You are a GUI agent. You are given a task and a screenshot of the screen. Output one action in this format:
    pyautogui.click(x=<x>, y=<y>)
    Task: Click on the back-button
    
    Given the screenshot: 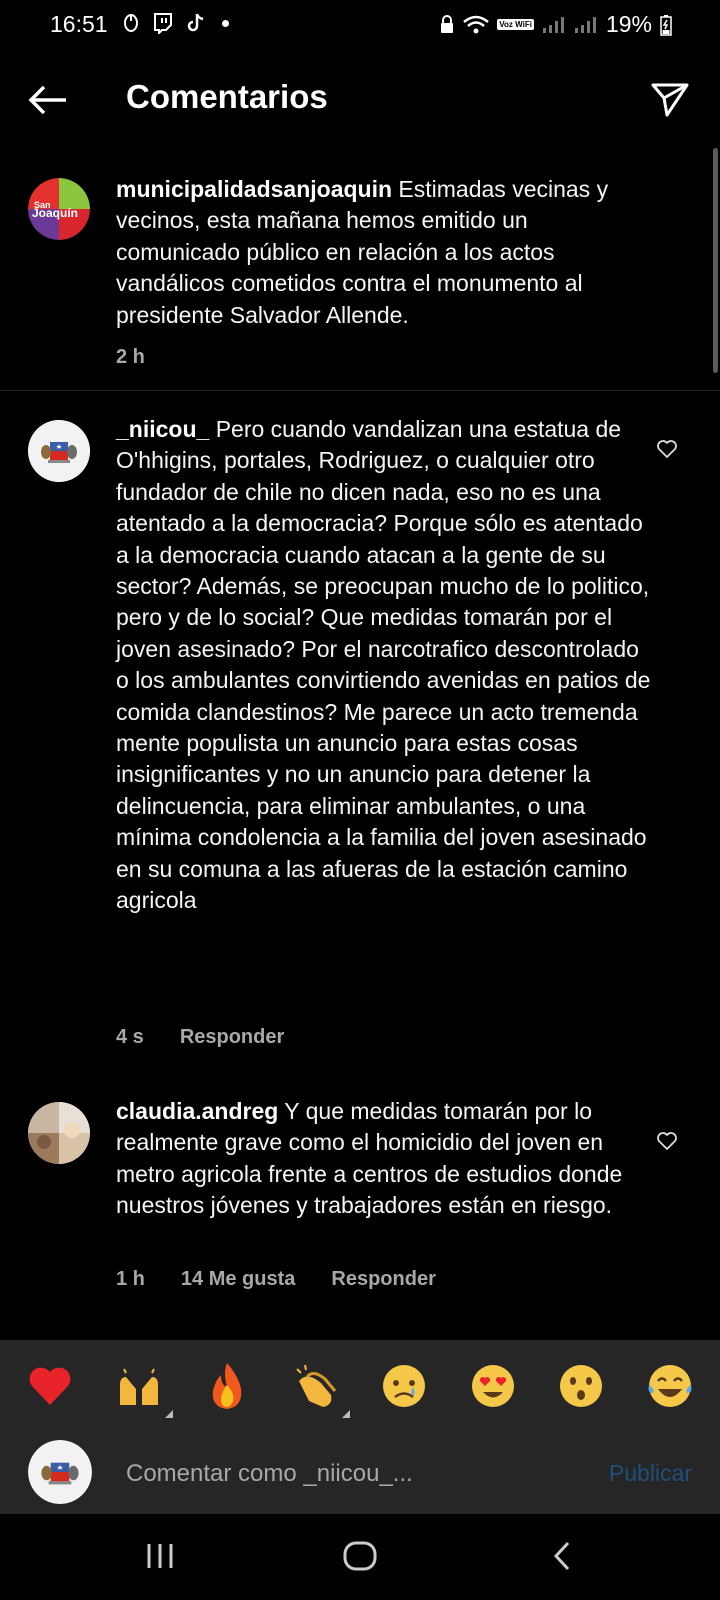 What is the action you would take?
    pyautogui.click(x=48, y=100)
    